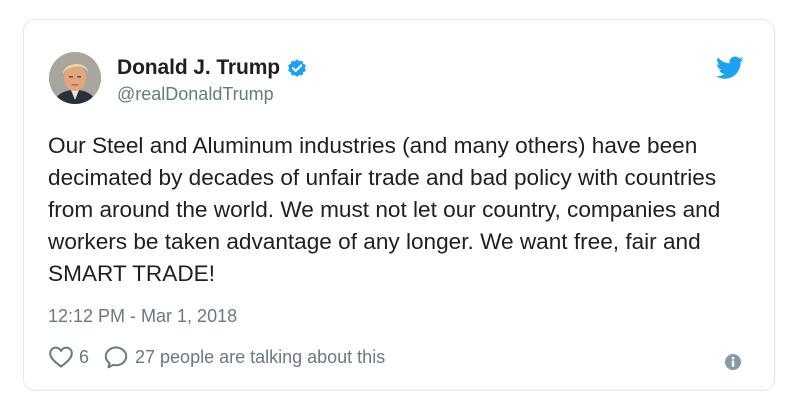 This screenshot has width=798, height=420. I want to click on tweet-actions: 6 27 people are talking about this, so click(216, 357).